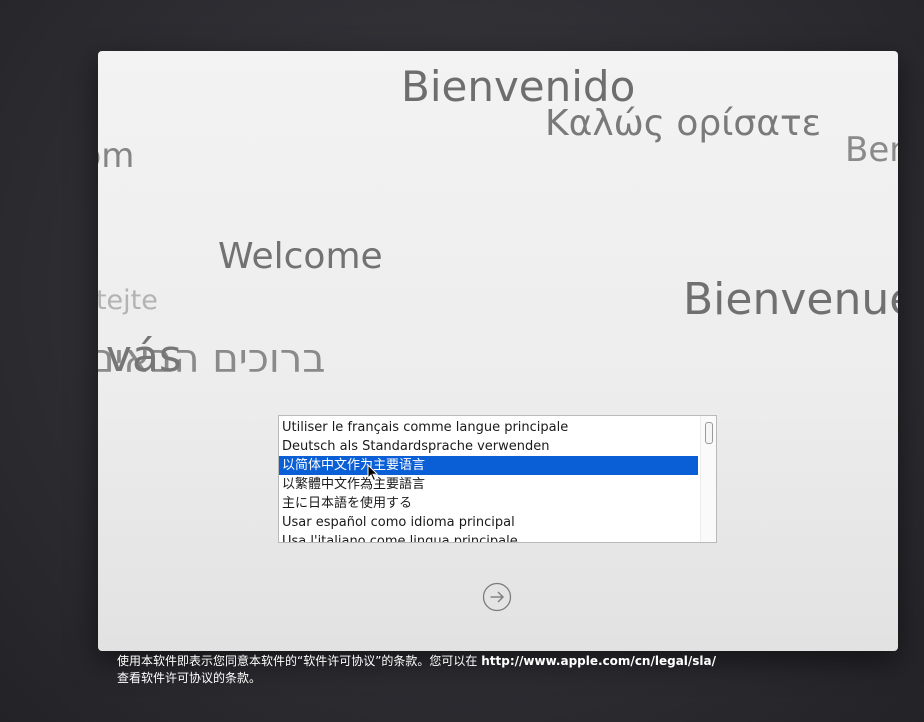  What do you see at coordinates (488, 446) in the screenshot?
I see `language-item-german: Deutsch als Standardsprache verwenden` at bounding box center [488, 446].